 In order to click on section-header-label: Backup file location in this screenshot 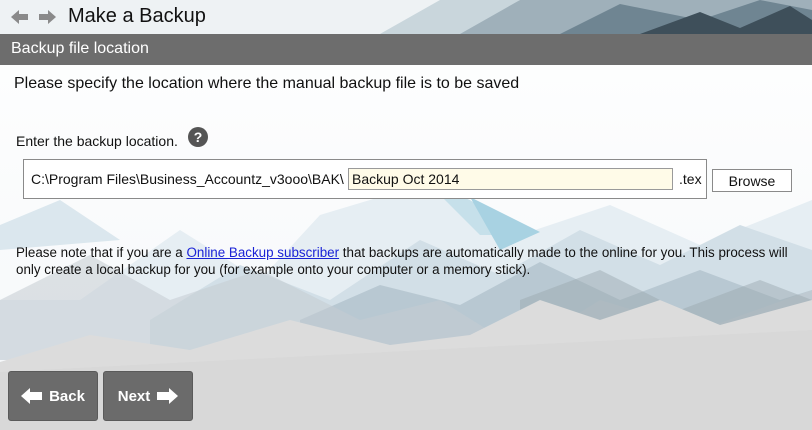, I will do `click(80, 48)`.